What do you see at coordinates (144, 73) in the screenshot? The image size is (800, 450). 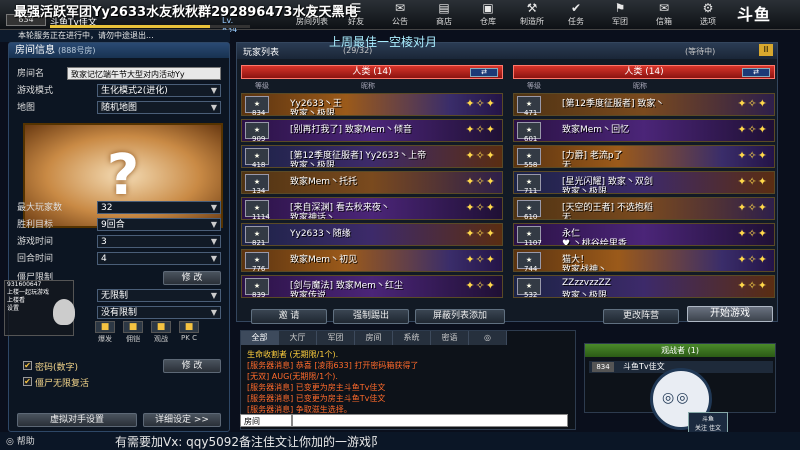 I see `room-name-field: 致家记忆端午节大型对内活动Yy` at bounding box center [144, 73].